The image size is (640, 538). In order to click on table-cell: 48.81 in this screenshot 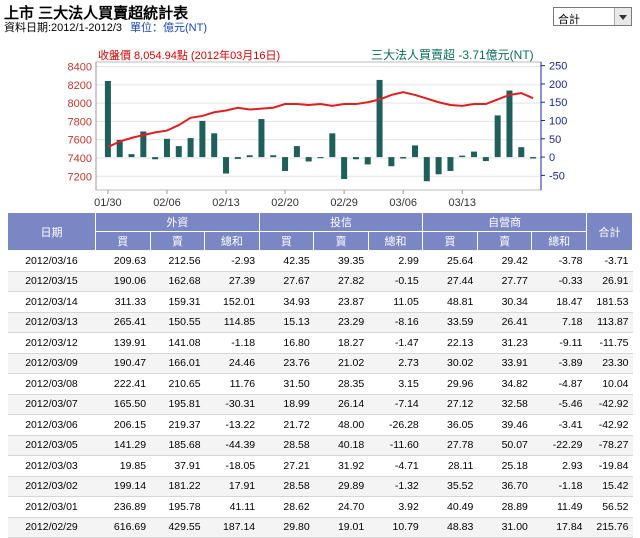, I will do `click(450, 302)`.